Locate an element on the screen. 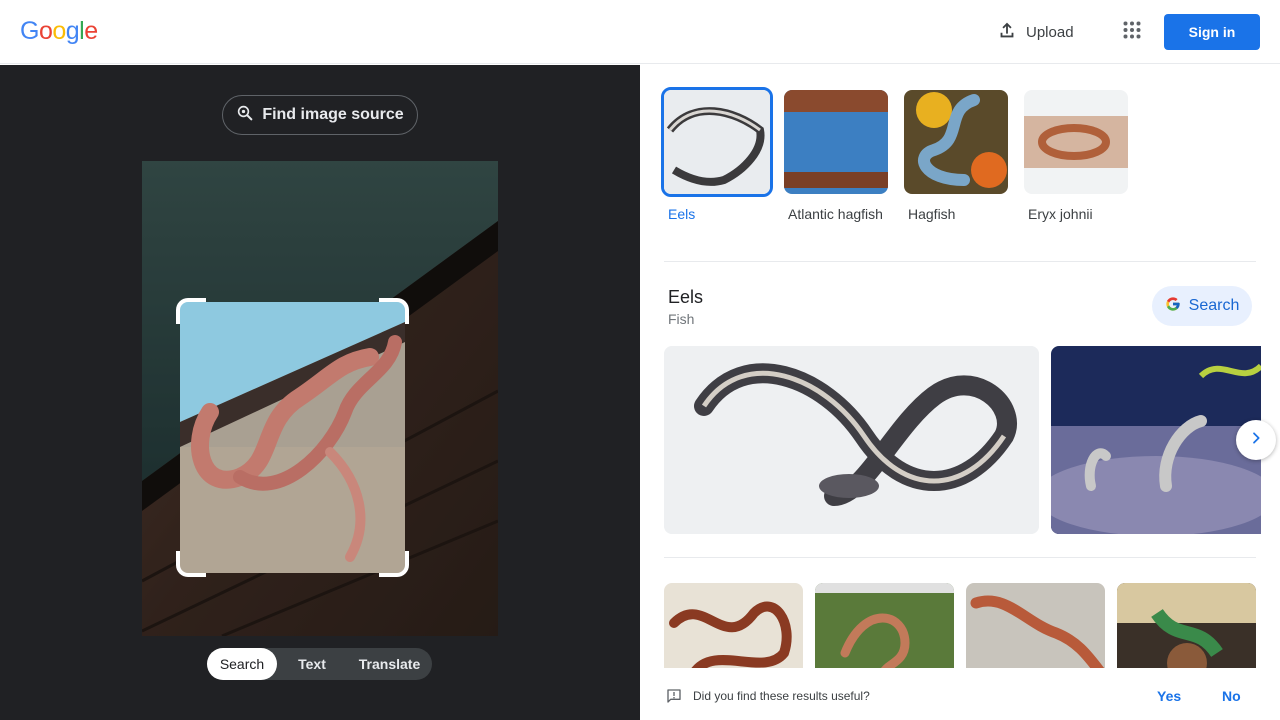 This screenshot has width=1280, height=720. find-image-source-label: Find image source is located at coordinates (333, 114).